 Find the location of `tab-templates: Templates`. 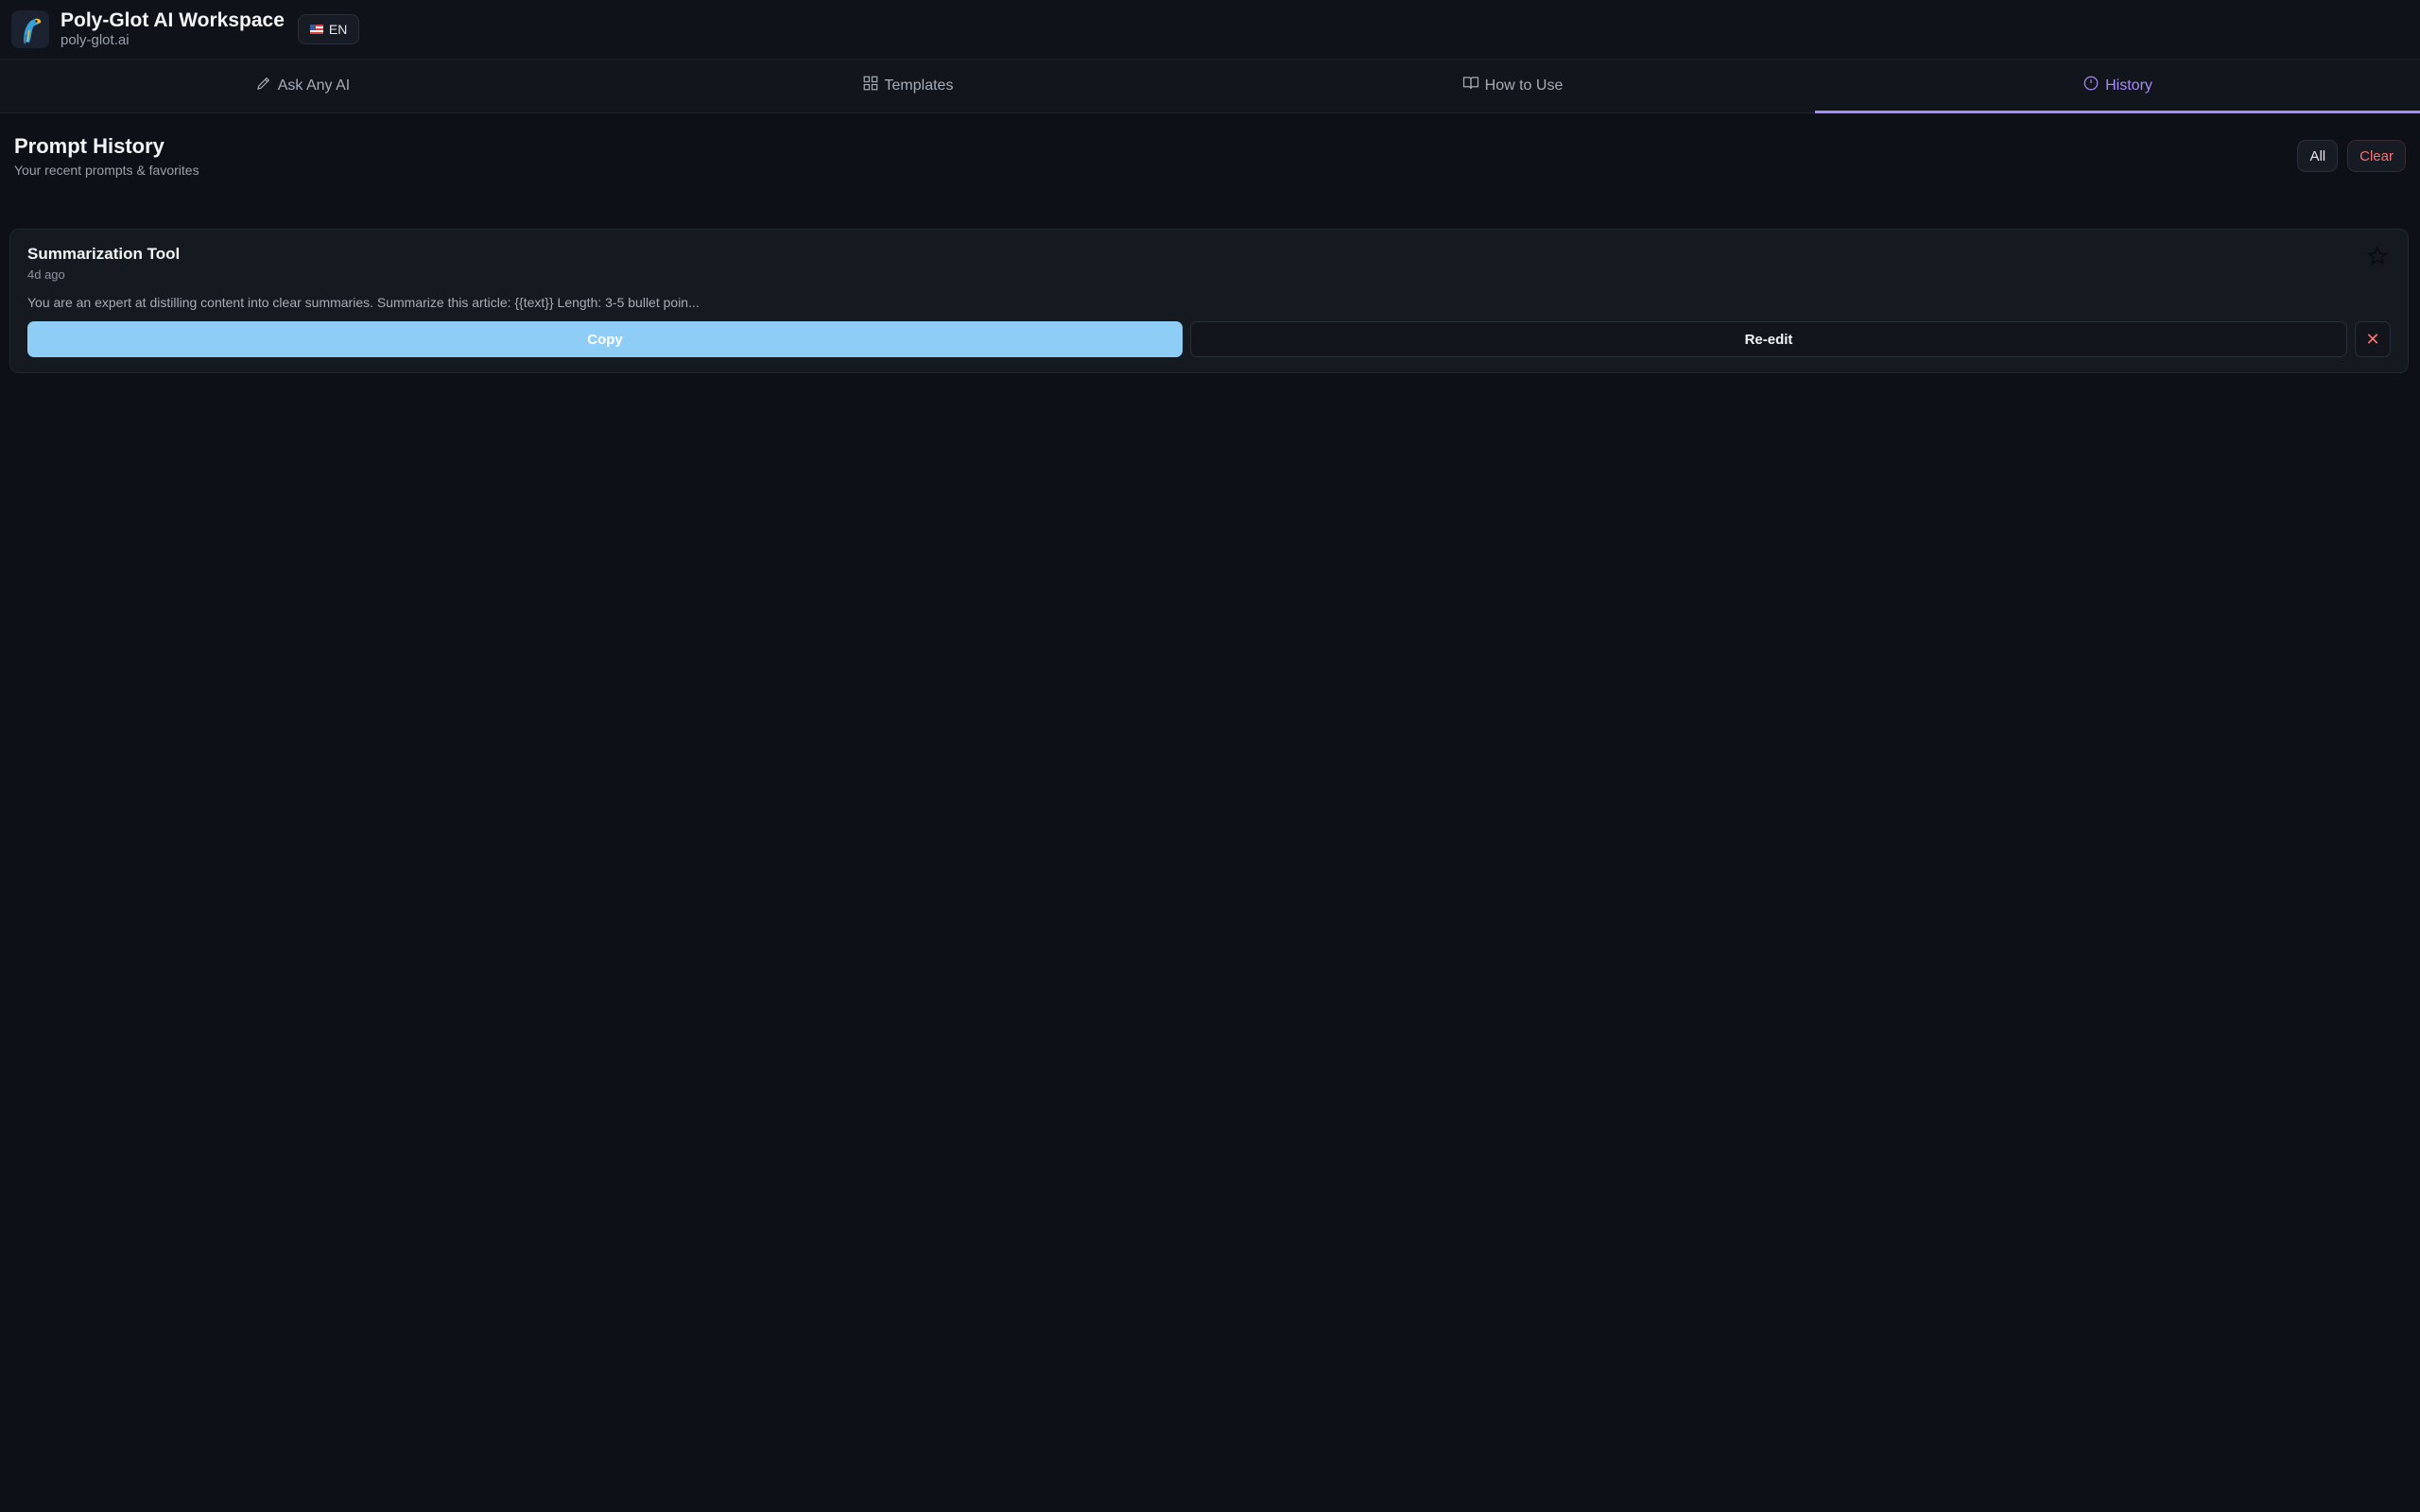

tab-templates: Templates is located at coordinates (907, 86).